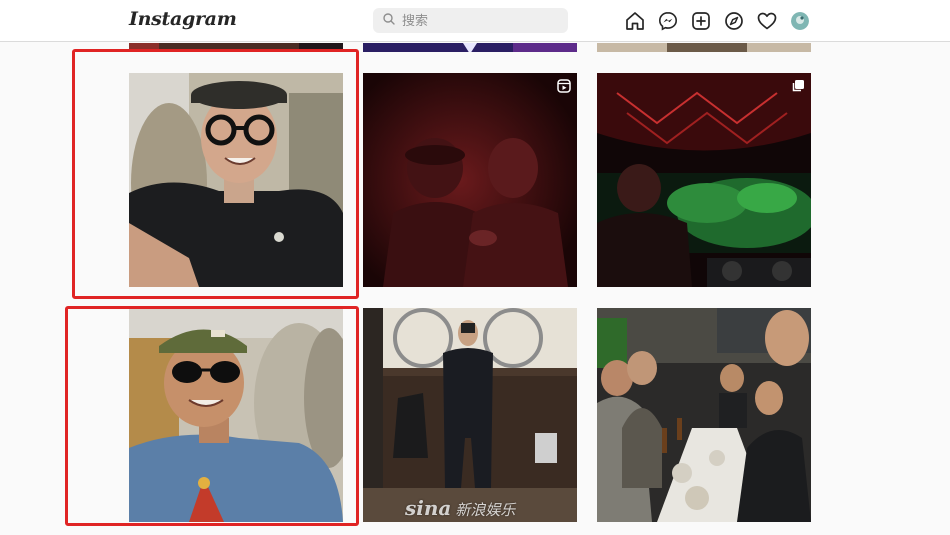 The height and width of the screenshot is (535, 950). I want to click on messenger-icon, so click(668, 21).